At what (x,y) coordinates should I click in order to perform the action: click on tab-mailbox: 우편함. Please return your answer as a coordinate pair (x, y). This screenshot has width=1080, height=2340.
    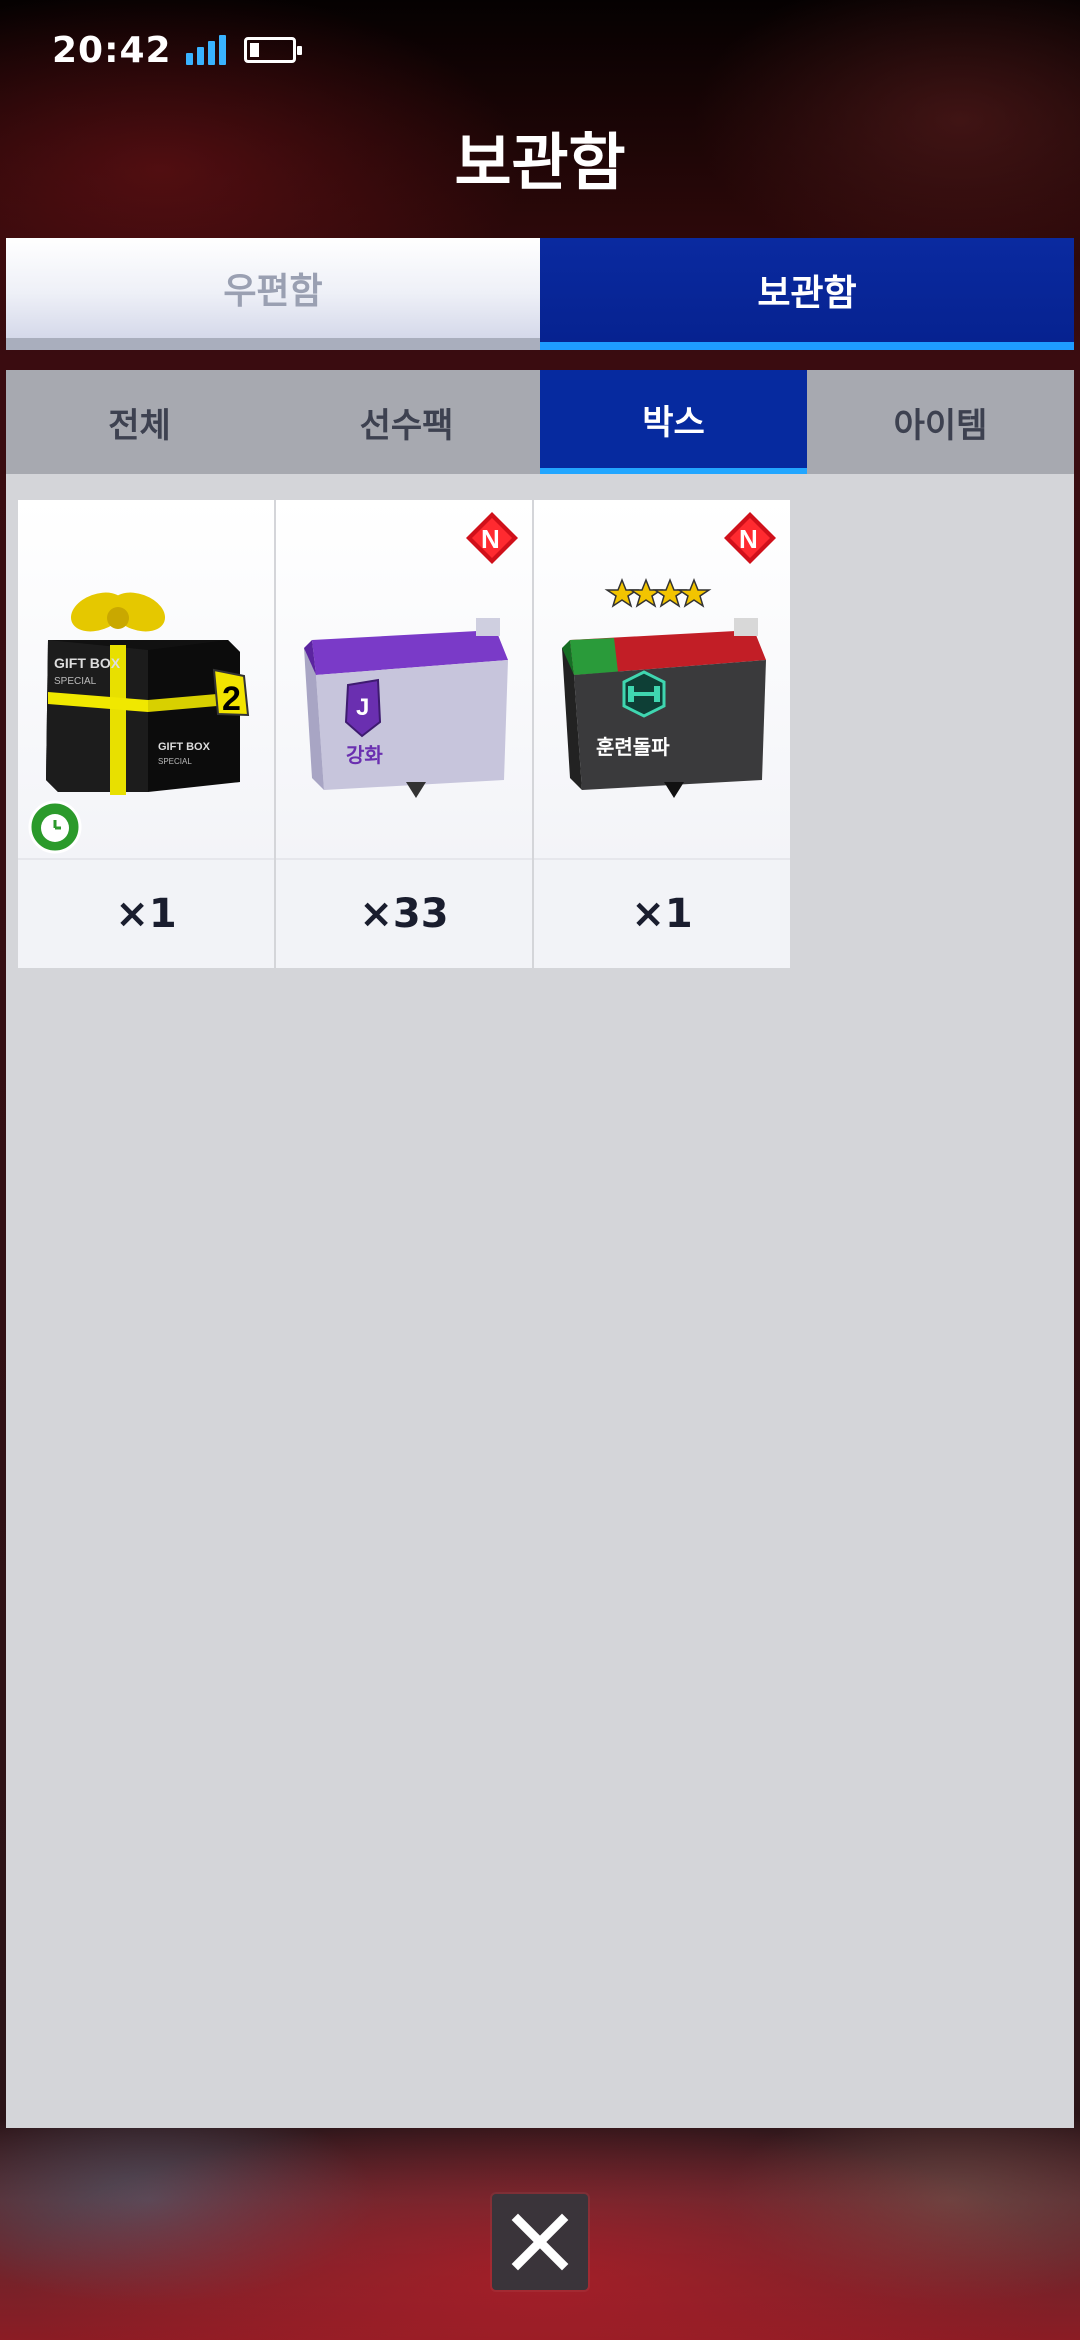
    Looking at the image, I should click on (273, 294).